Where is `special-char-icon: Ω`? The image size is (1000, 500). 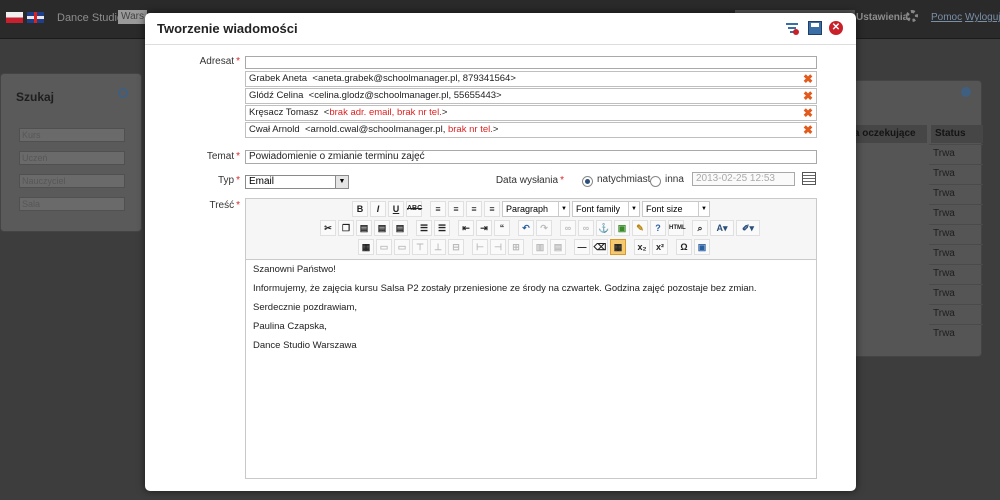 special-char-icon: Ω is located at coordinates (684, 247).